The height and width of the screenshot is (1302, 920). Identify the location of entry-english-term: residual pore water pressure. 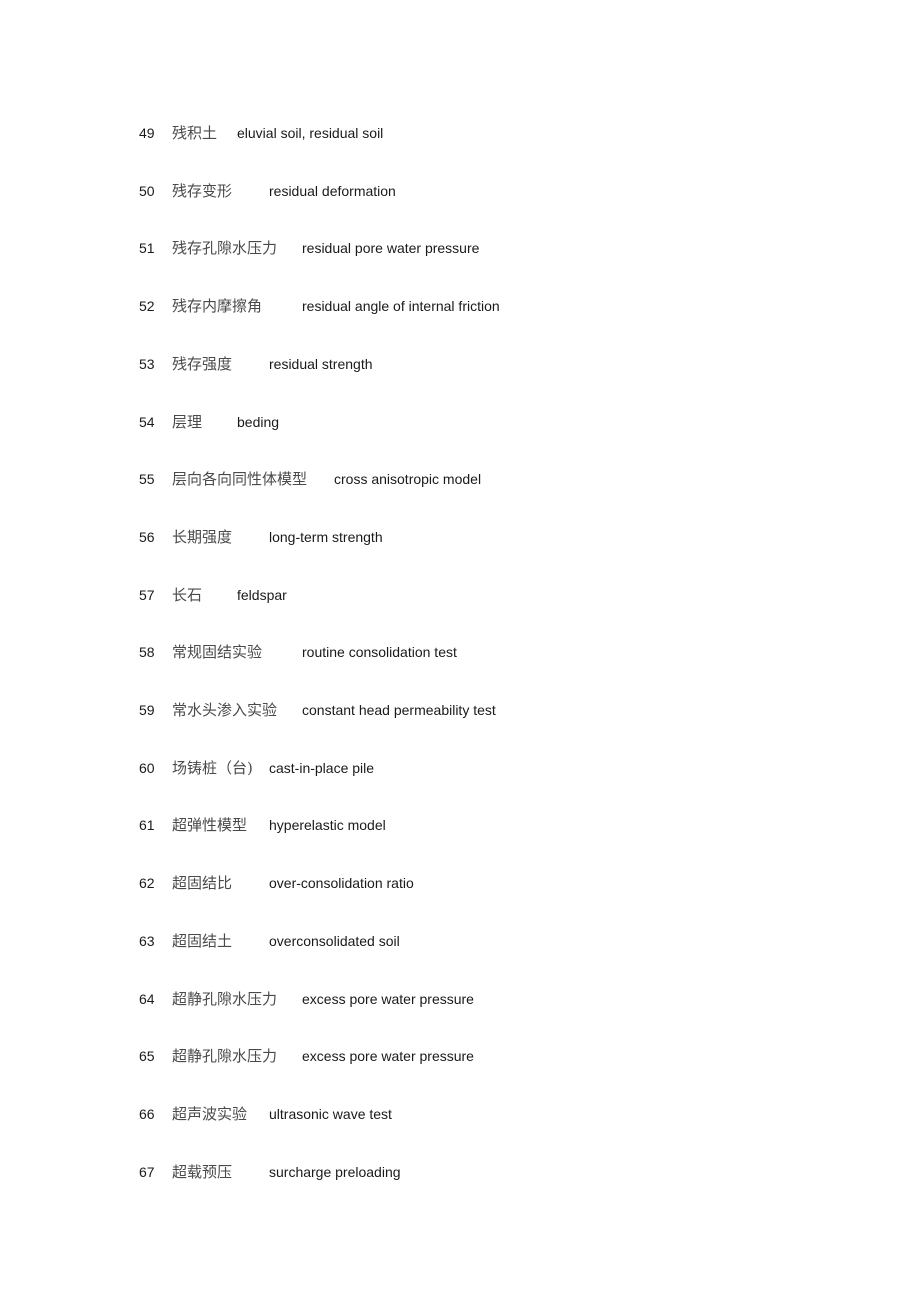
(391, 248).